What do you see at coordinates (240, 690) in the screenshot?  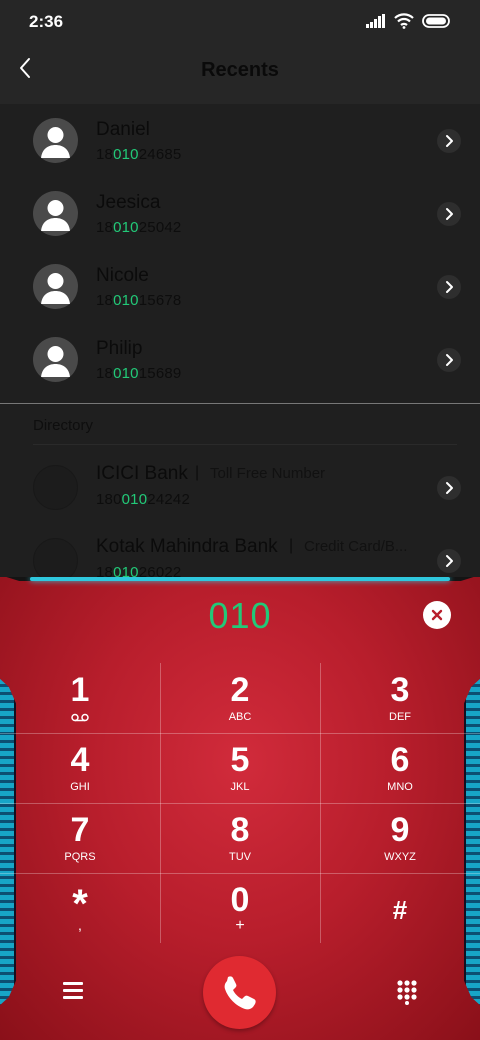 I see `key-digit: 2` at bounding box center [240, 690].